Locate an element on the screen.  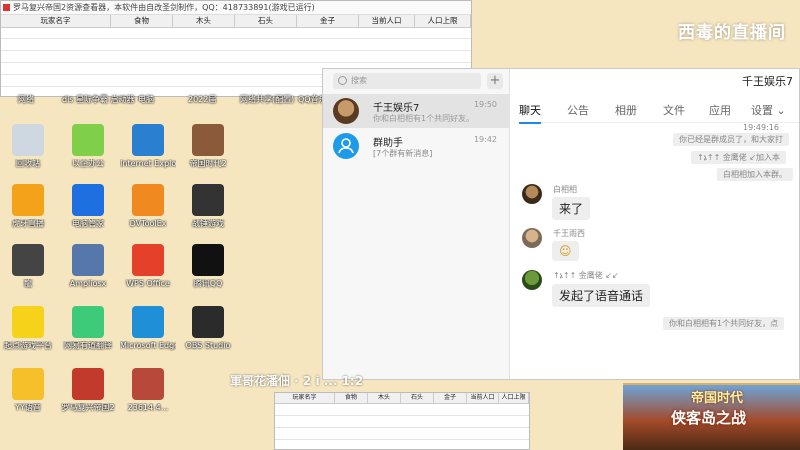
desktop-icon: 以企办公 is located at coordinates (88, 146).